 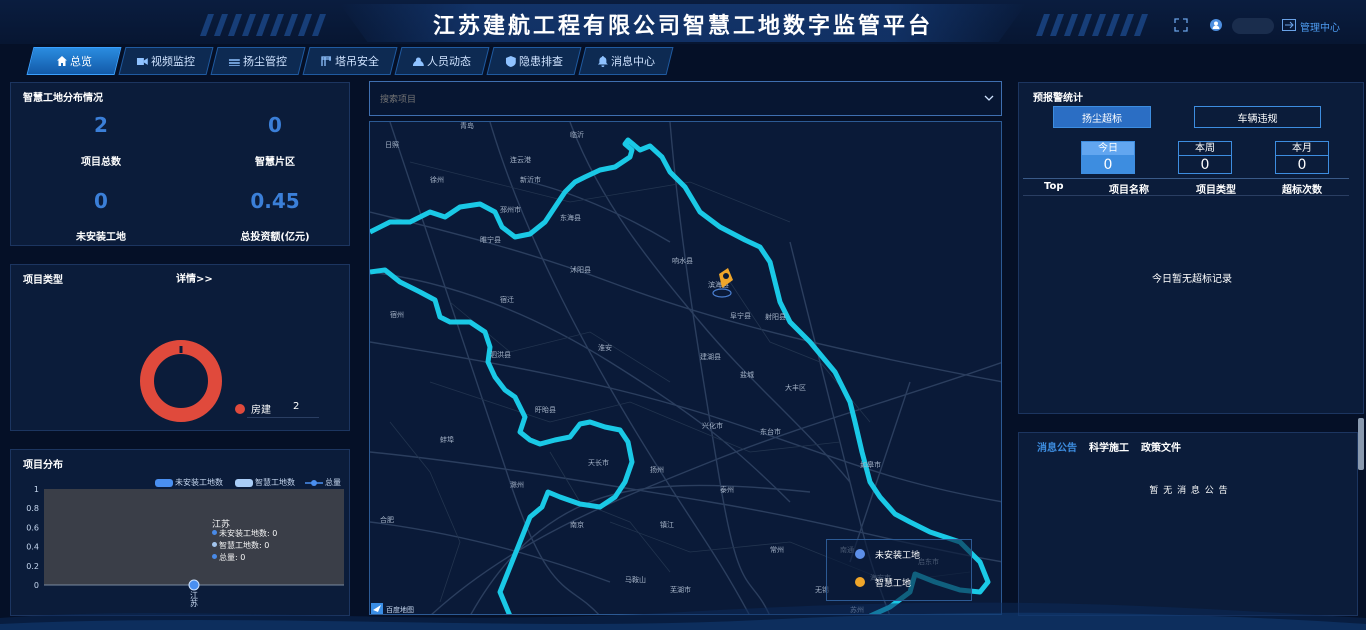 What do you see at coordinates (682, 26) in the screenshot?
I see `page-title: 江苏建航工程有限公司智慧工地数字监管平台` at bounding box center [682, 26].